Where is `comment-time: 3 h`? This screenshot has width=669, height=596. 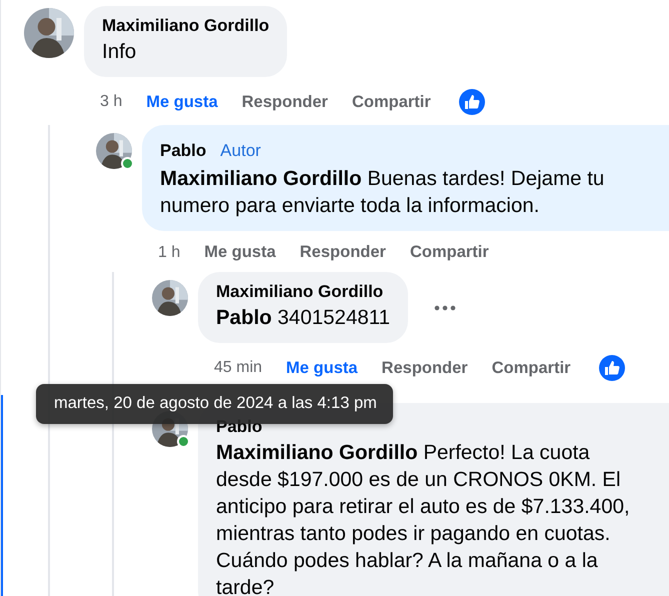
comment-time: 3 h is located at coordinates (111, 102).